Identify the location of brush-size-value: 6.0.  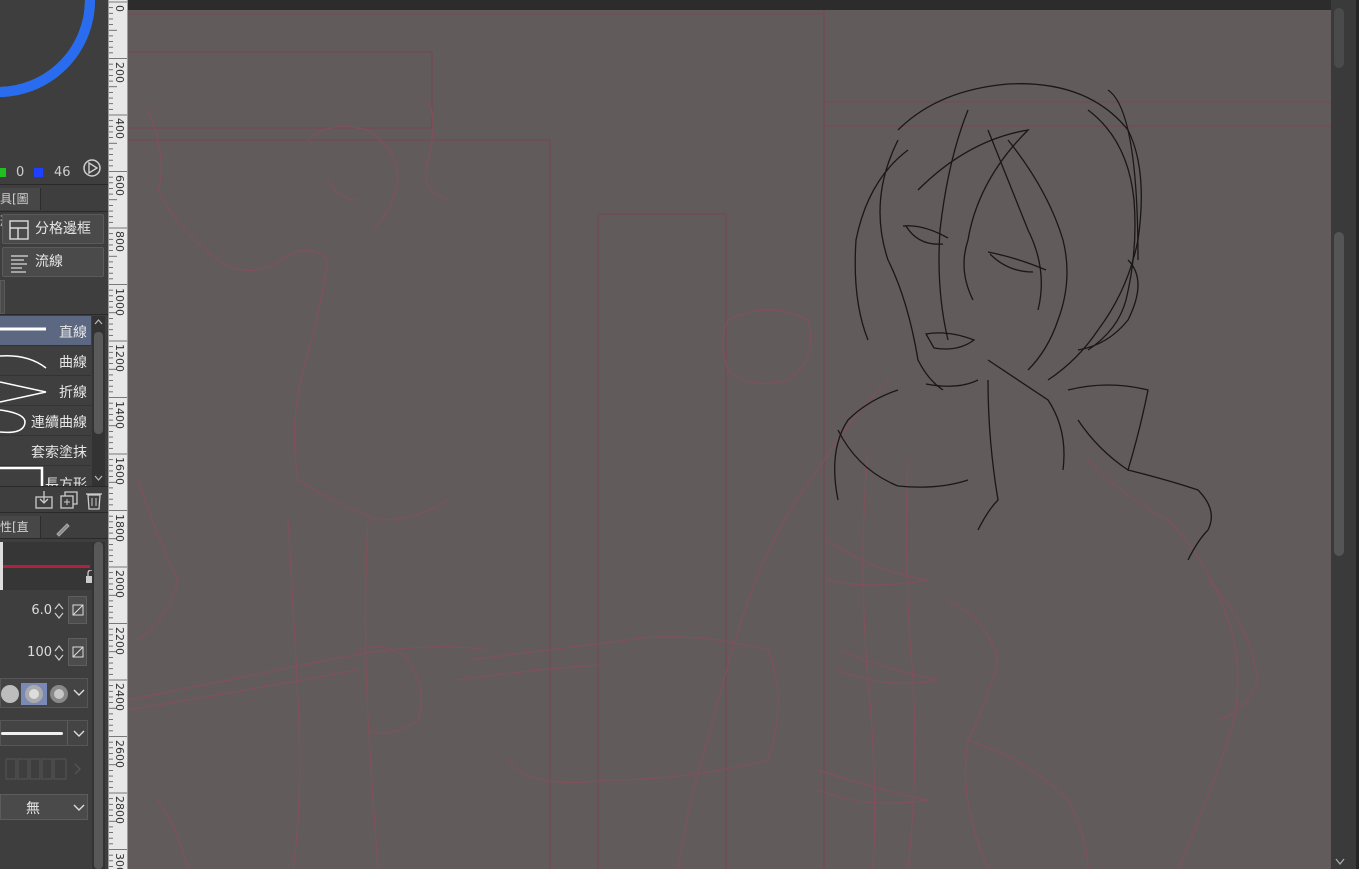
(41, 610).